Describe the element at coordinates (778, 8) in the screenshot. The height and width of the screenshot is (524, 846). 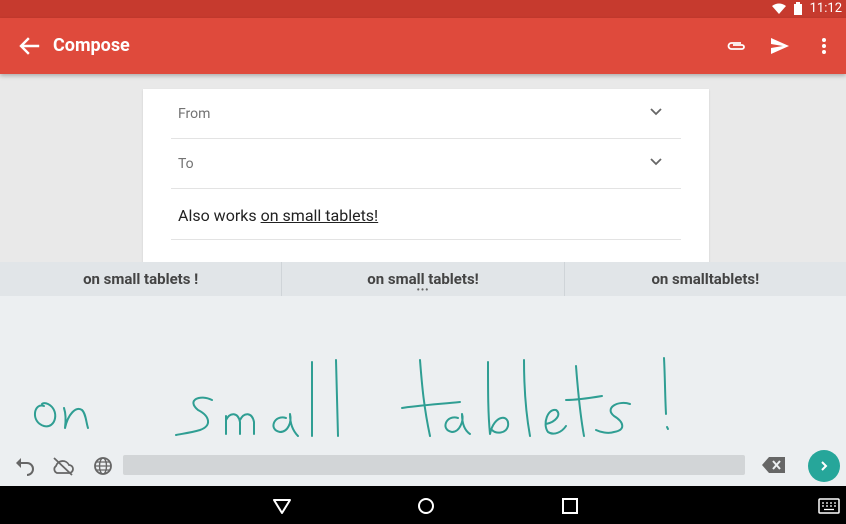
I see `wifi-icon` at that location.